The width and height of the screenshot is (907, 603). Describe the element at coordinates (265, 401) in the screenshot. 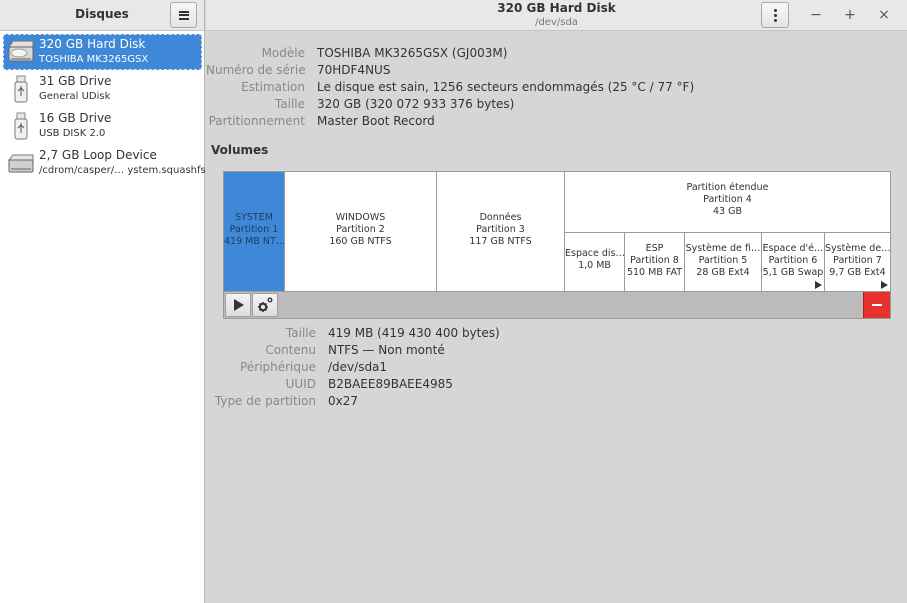

I see `partition-type-label: Type de partition` at that location.